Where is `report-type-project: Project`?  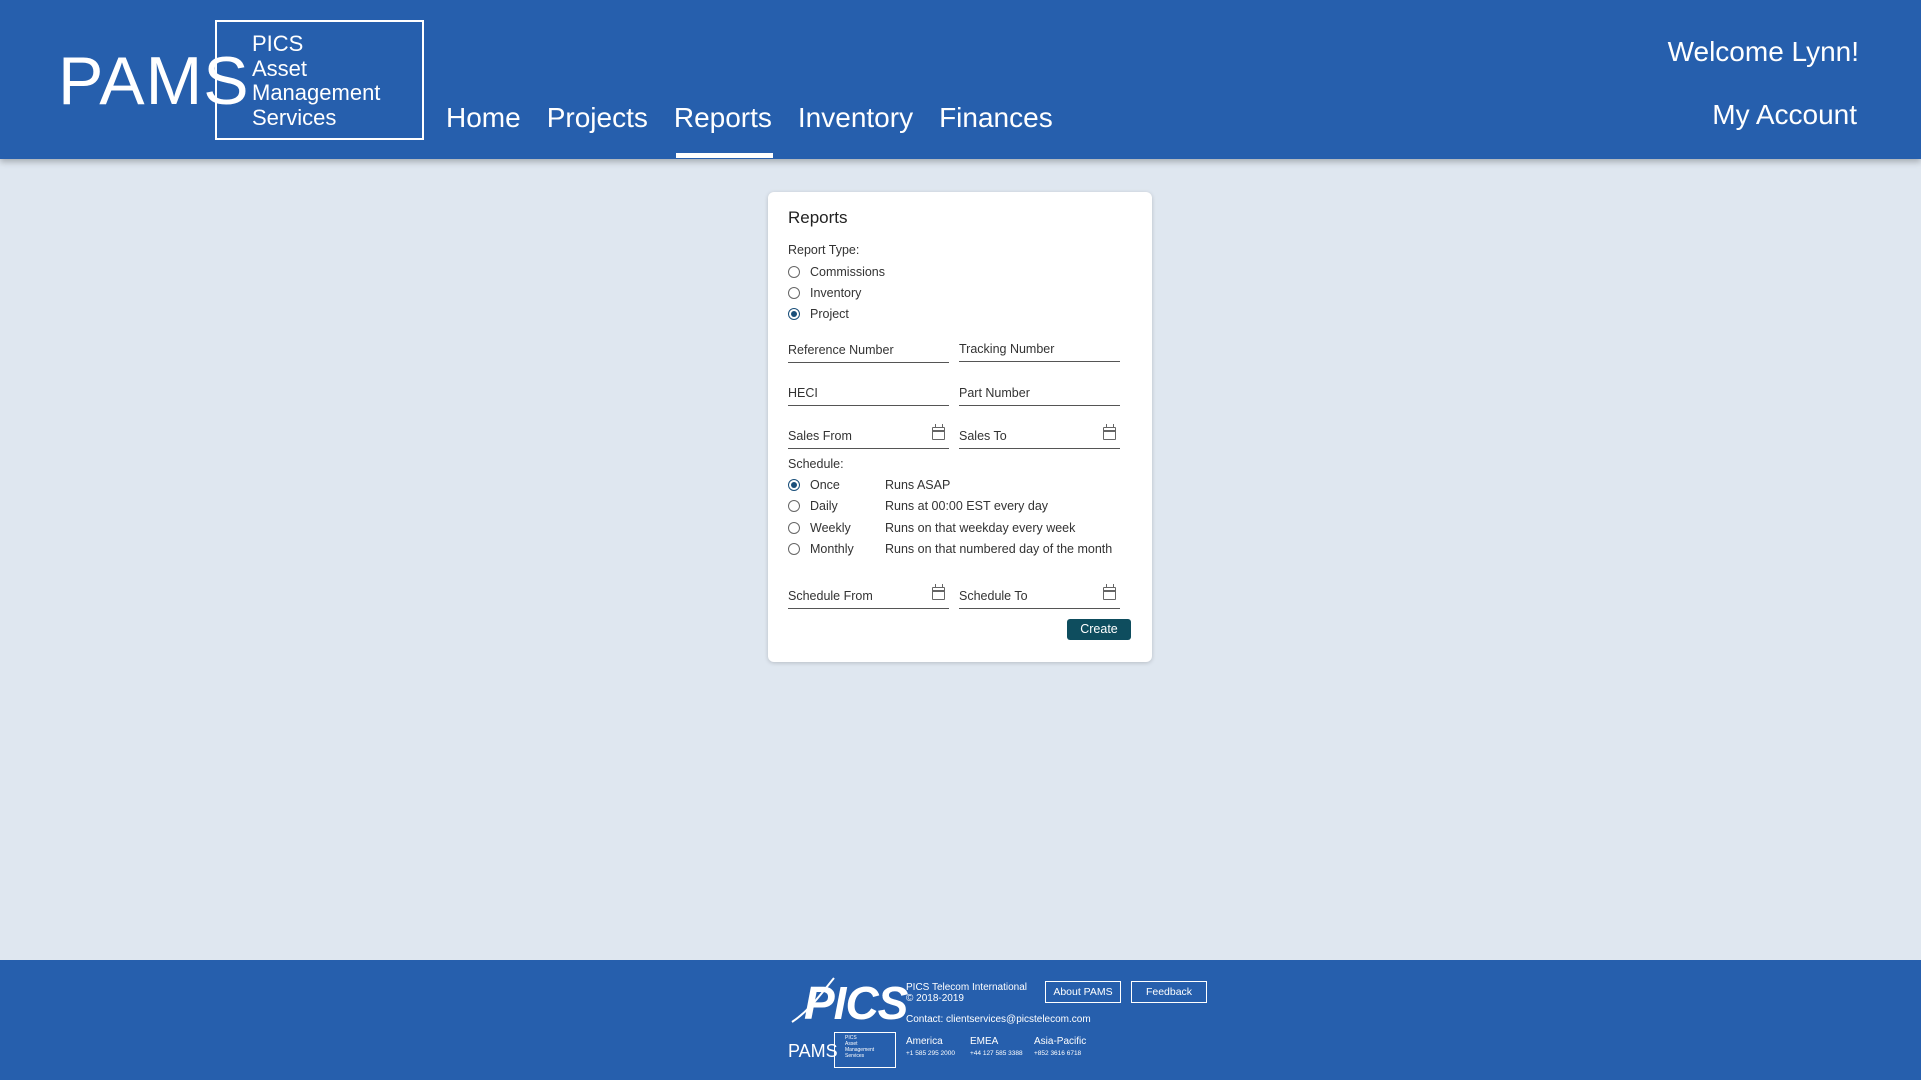 report-type-project: Project is located at coordinates (818, 314).